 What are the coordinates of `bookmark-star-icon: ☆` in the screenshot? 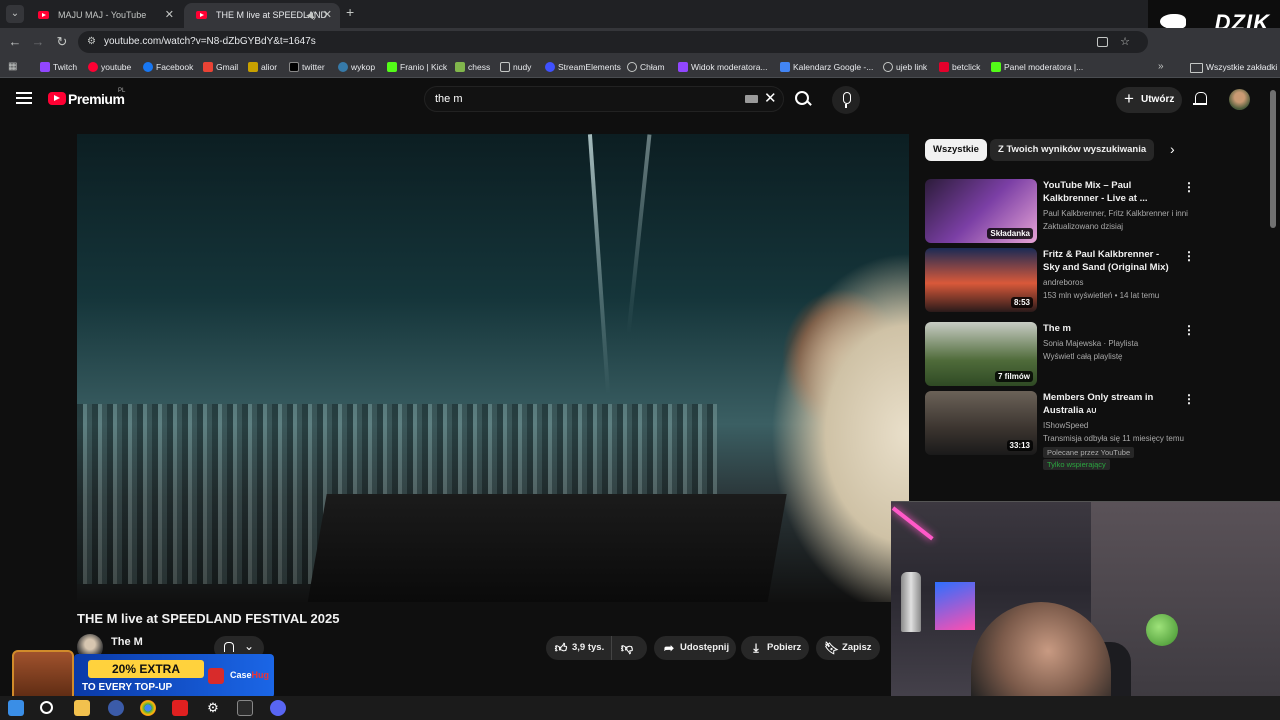 It's located at (1125, 42).